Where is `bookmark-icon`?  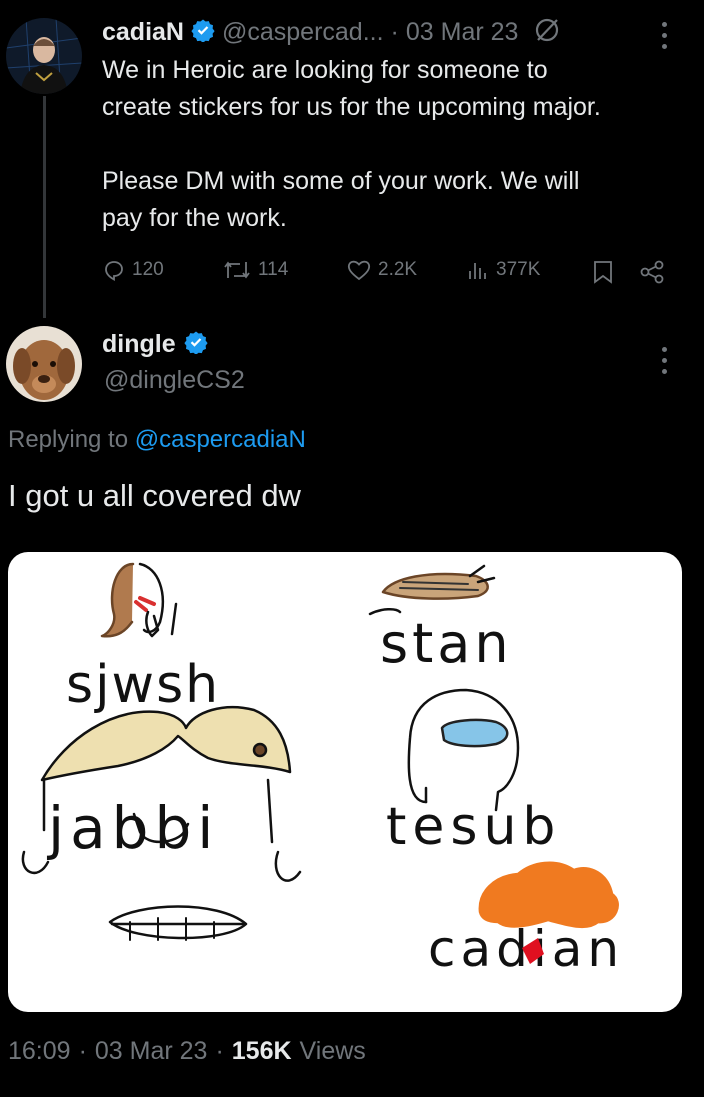 bookmark-icon is located at coordinates (603, 272).